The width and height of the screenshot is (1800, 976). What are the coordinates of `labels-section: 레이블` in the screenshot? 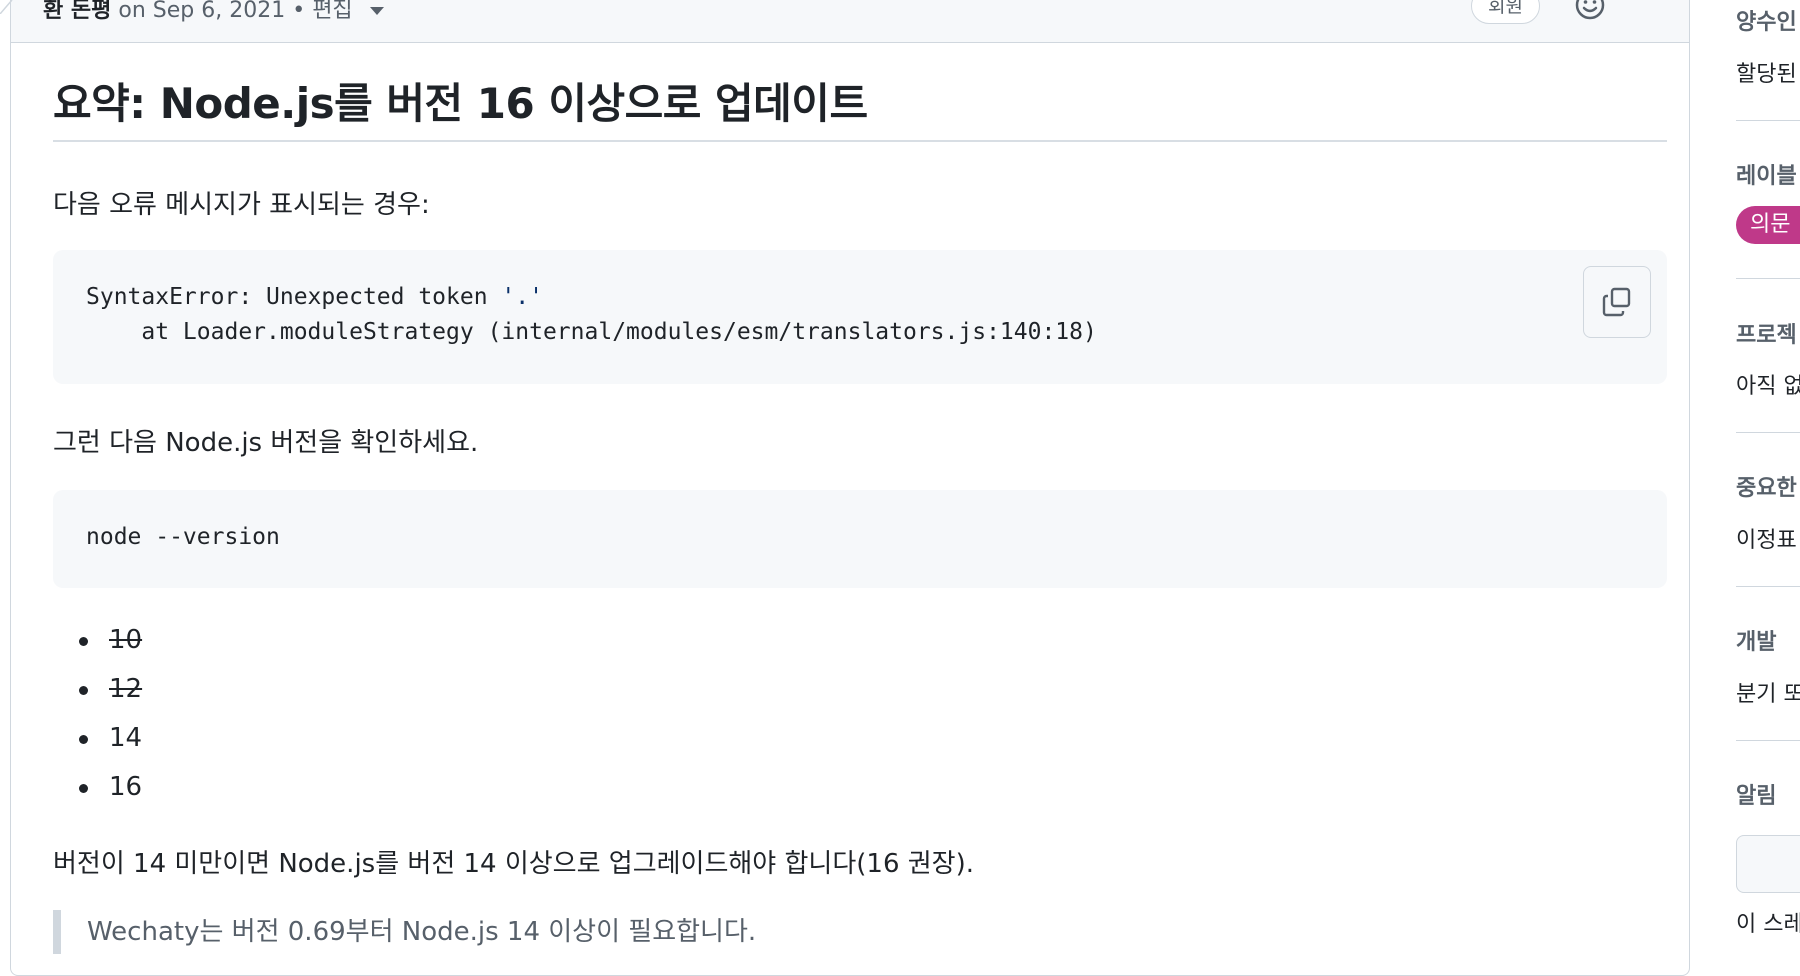 It's located at (1768, 174).